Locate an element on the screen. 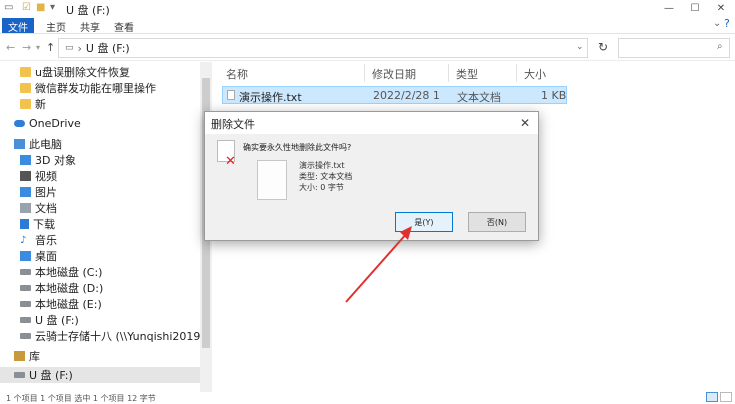 The image size is (735, 404). address-row: ← → ▾ ↑ ▭ › U 盘 (F:) ⌄ ↻ ⌕ is located at coordinates (367, 48).